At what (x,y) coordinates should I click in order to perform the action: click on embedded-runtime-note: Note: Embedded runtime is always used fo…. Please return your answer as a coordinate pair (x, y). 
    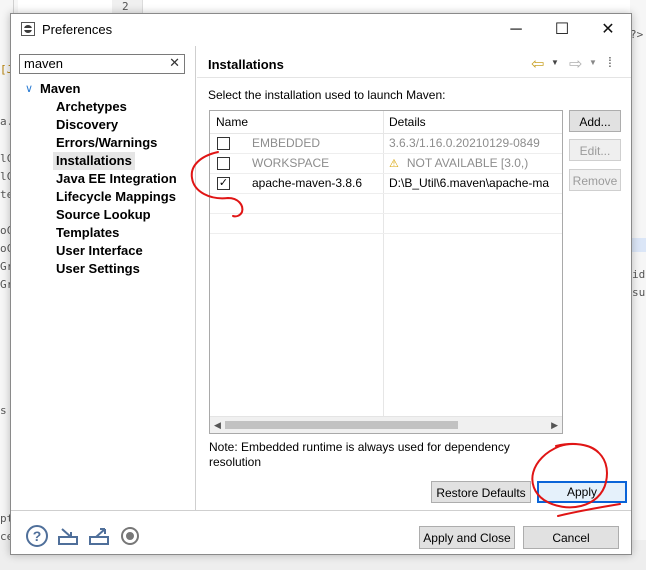
    Looking at the image, I should click on (359, 454).